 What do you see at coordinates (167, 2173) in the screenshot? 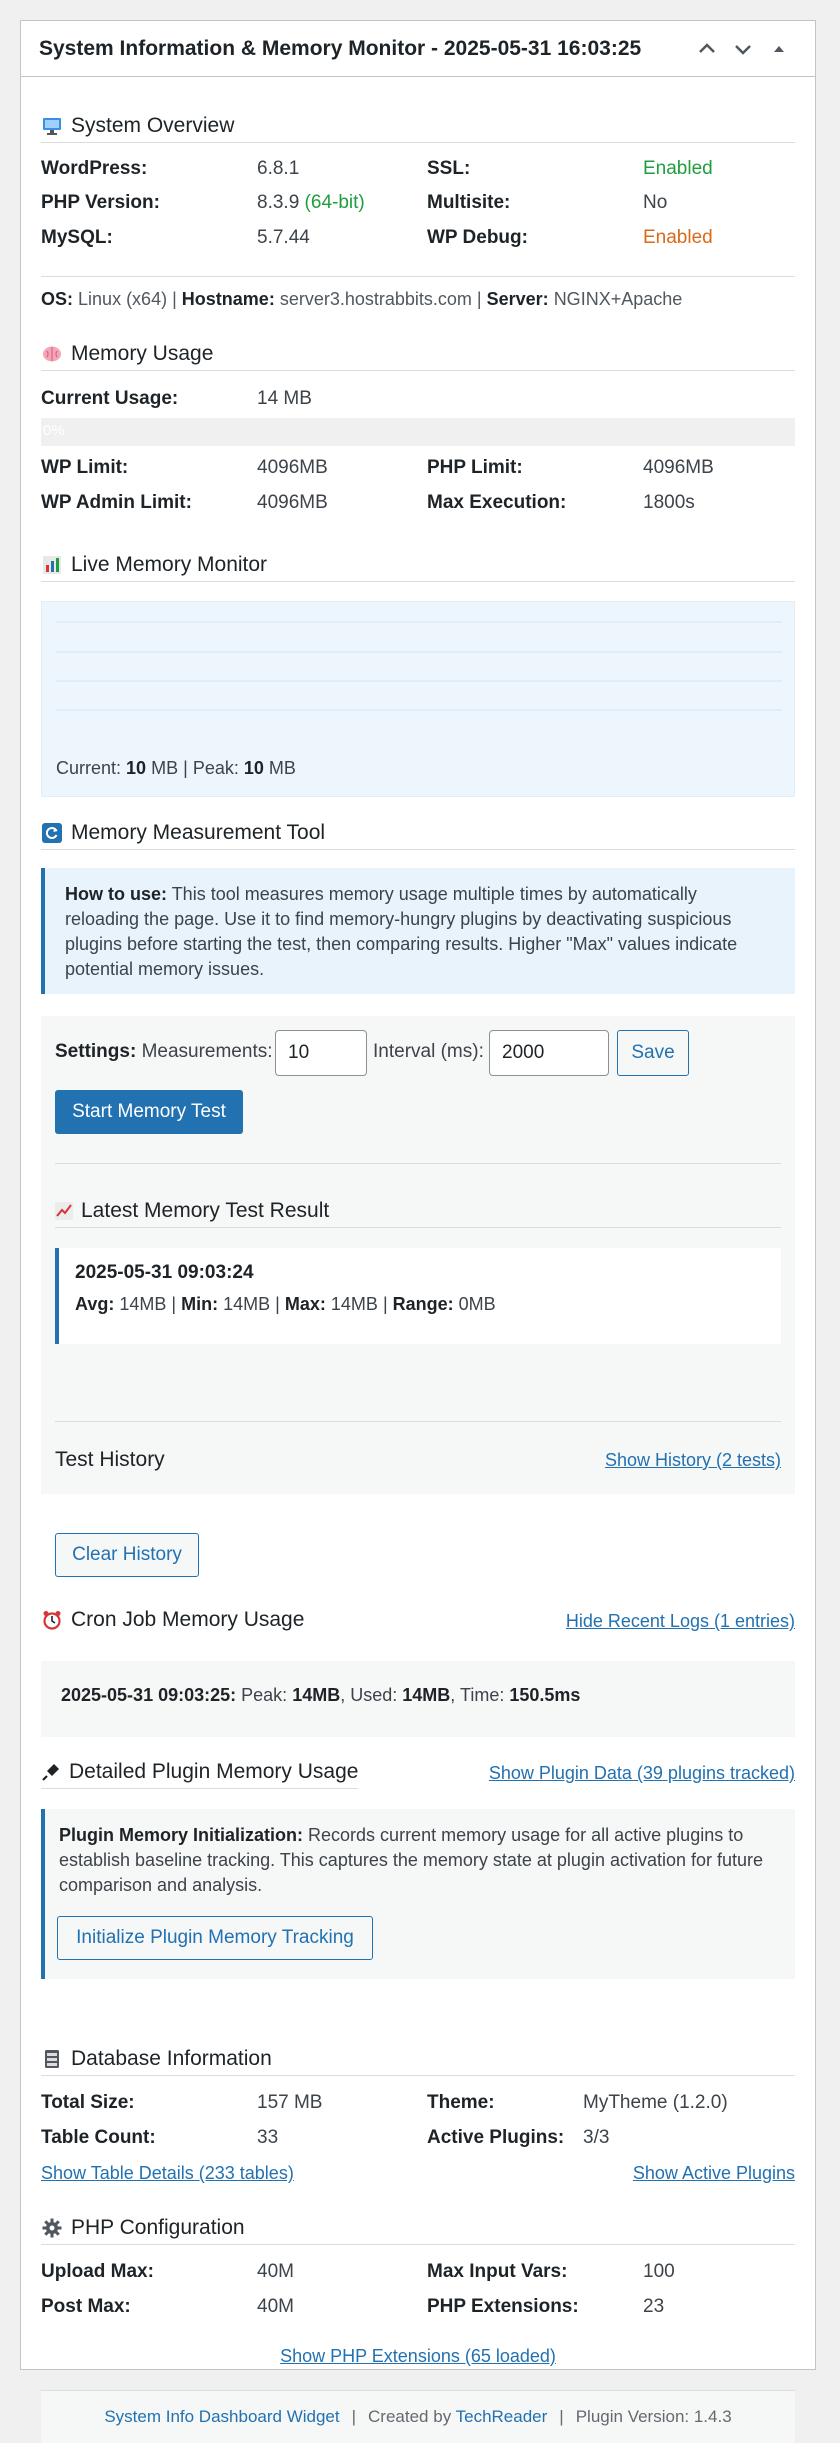
I see `show-table-details-link: Show Table Details (233 tables)` at bounding box center [167, 2173].